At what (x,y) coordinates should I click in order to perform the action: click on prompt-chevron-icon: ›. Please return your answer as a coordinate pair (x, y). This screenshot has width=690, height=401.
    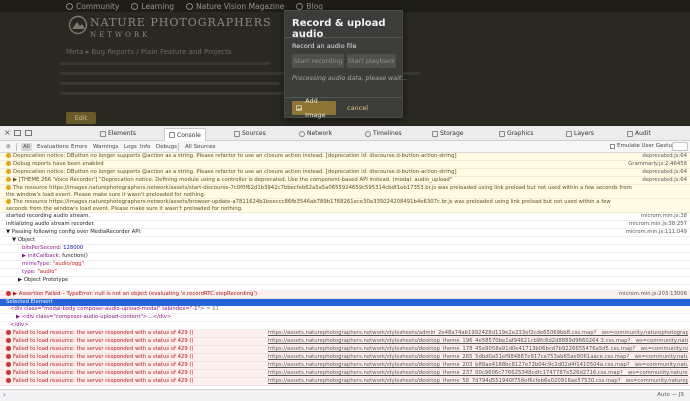
    Looking at the image, I should click on (4, 395).